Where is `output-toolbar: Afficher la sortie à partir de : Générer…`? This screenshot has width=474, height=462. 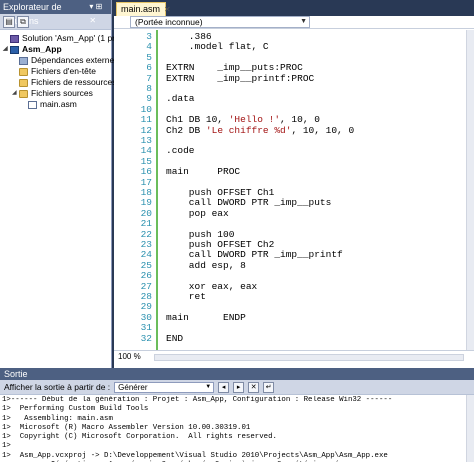 output-toolbar: Afficher la sortie à partir de : Générer… is located at coordinates (237, 387).